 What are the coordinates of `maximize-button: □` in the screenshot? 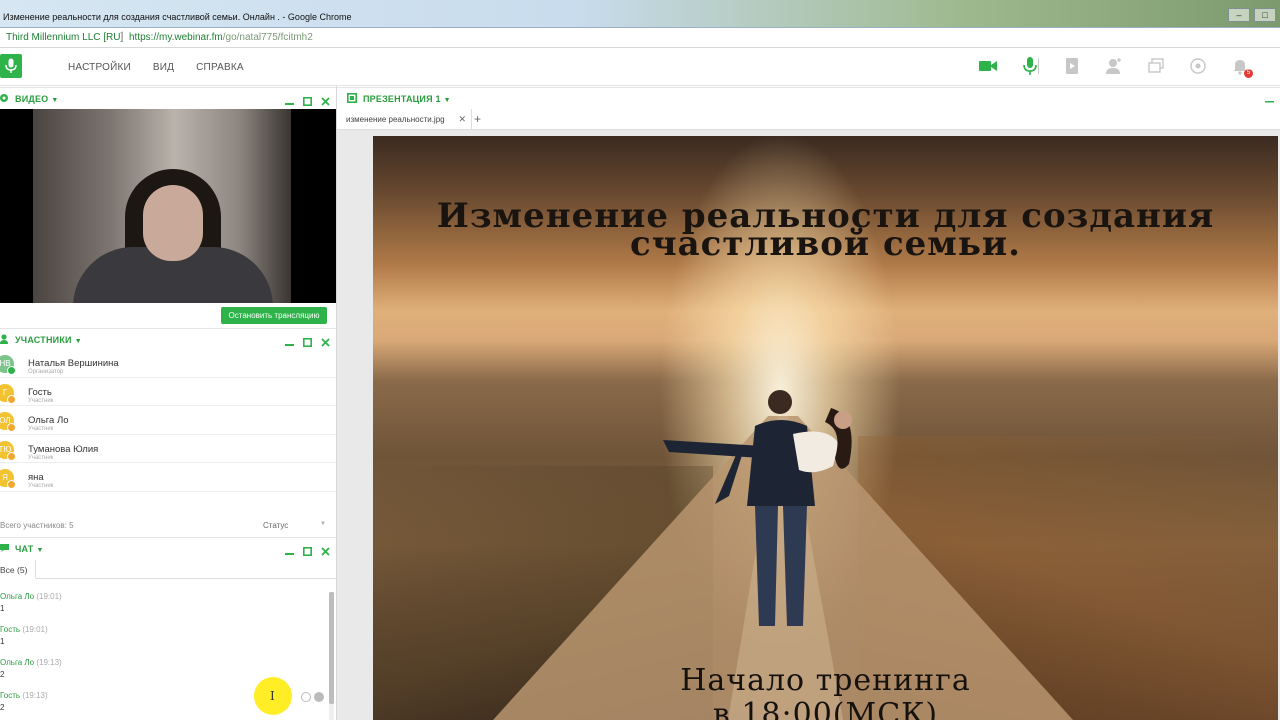 It's located at (1265, 15).